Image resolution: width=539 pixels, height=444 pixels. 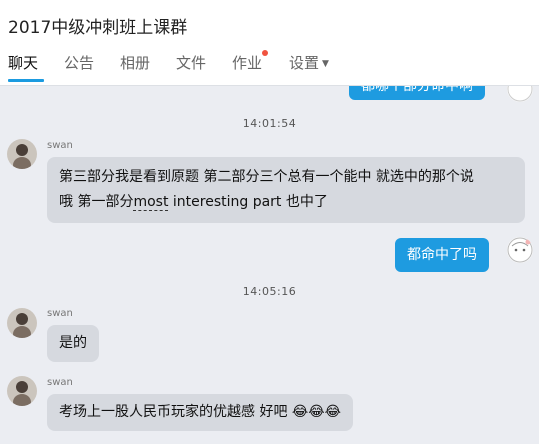 I want to click on message-text: 都命中了吗, so click(x=442, y=255).